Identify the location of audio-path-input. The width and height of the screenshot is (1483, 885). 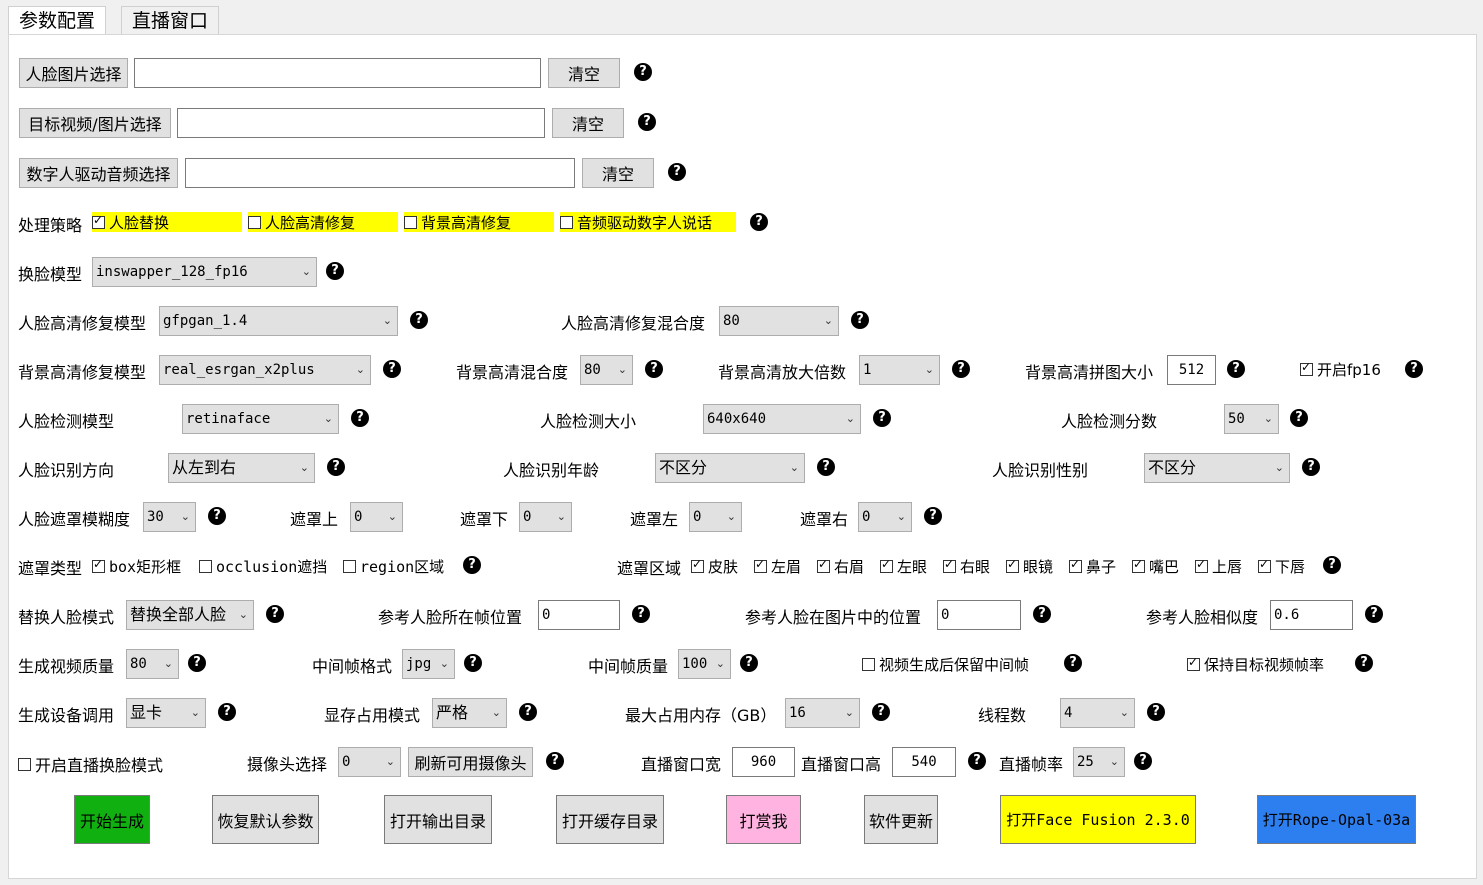
(380, 173).